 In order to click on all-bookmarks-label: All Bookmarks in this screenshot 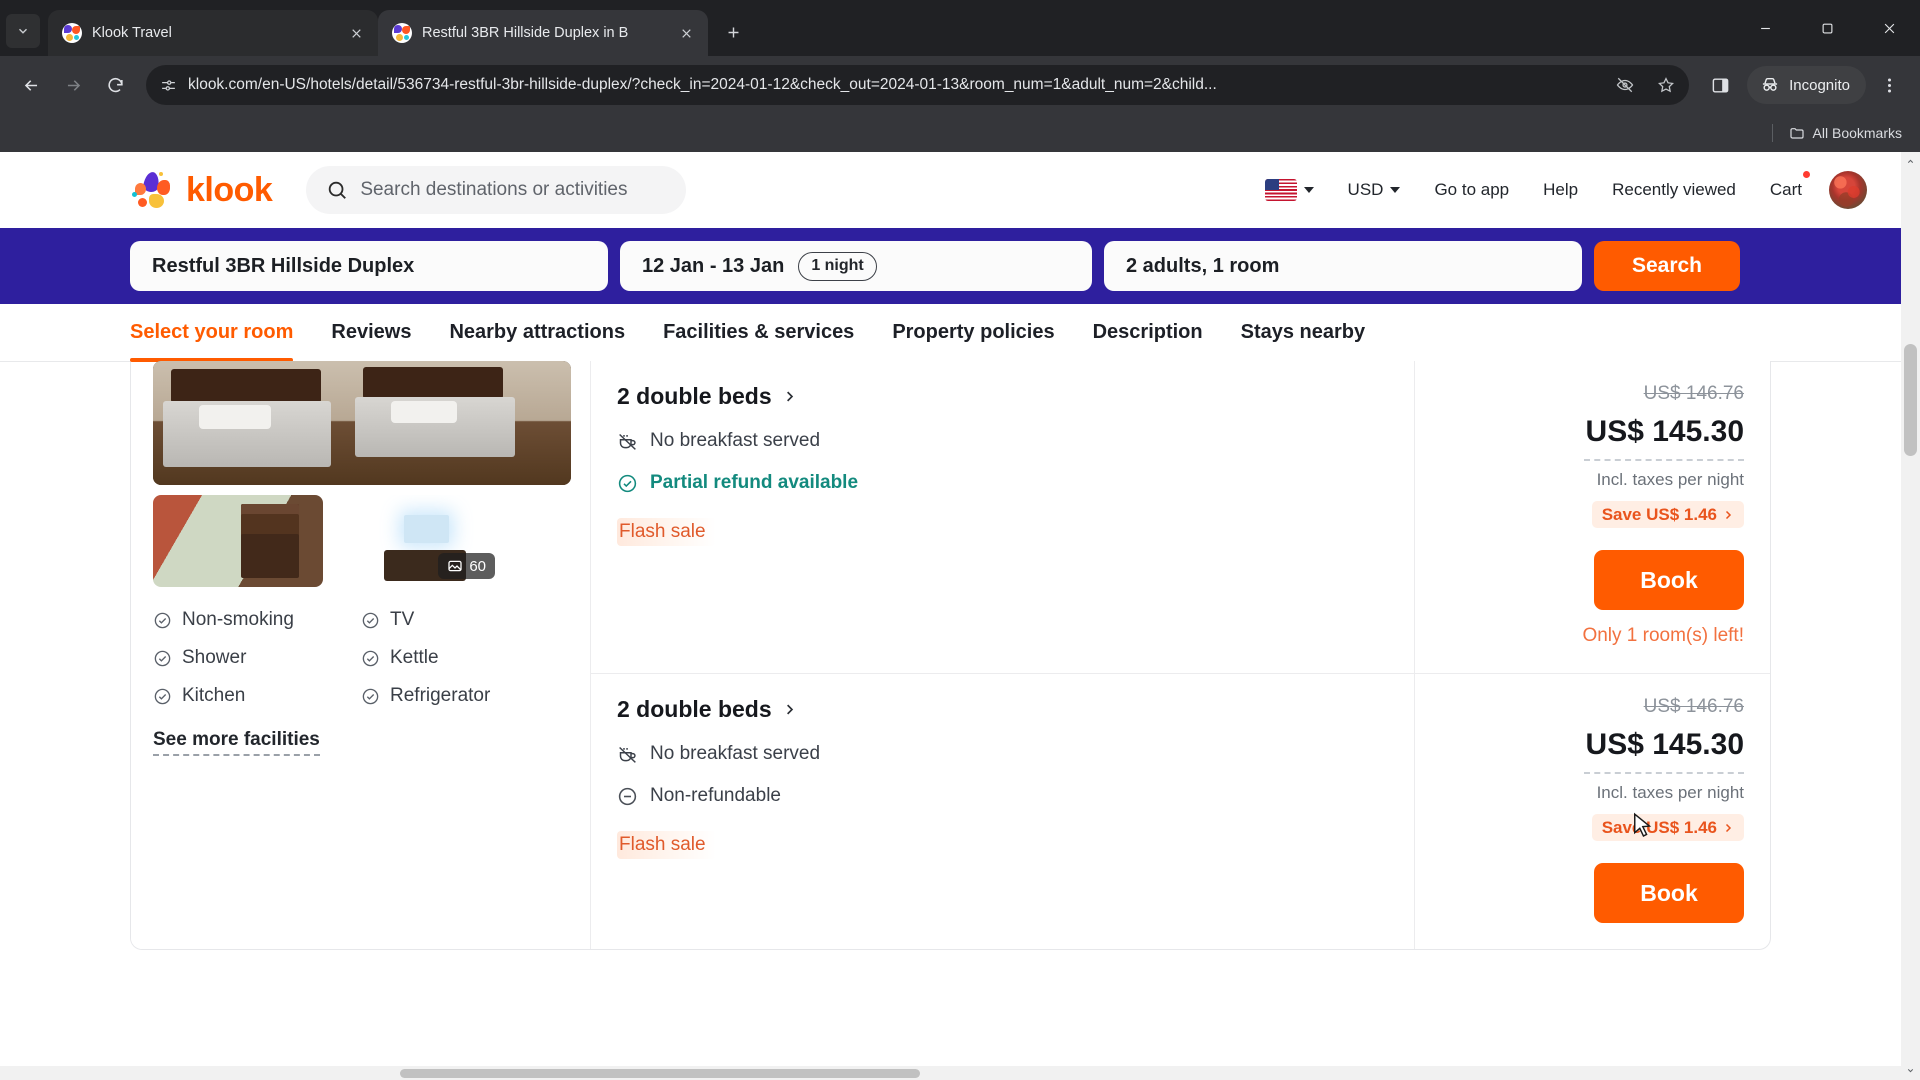, I will do `click(1857, 133)`.